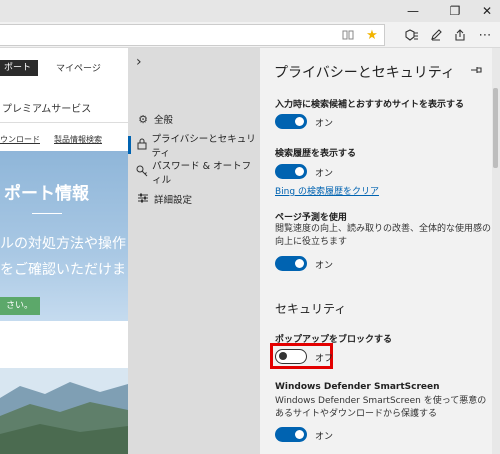 The image size is (500, 454). What do you see at coordinates (194, 199) in the screenshot?
I see `settings-nav-advanced: 詳細設定` at bounding box center [194, 199].